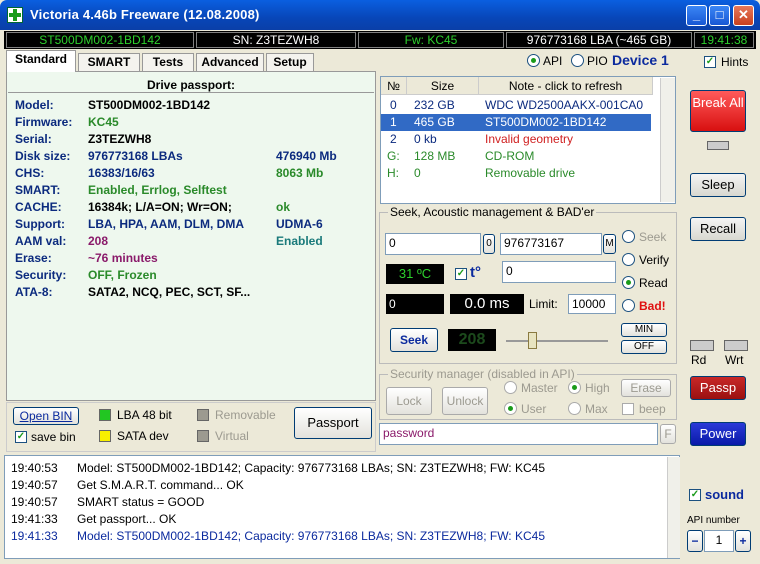 This screenshot has width=760, height=564. I want to click on break-indicator, so click(718, 145).